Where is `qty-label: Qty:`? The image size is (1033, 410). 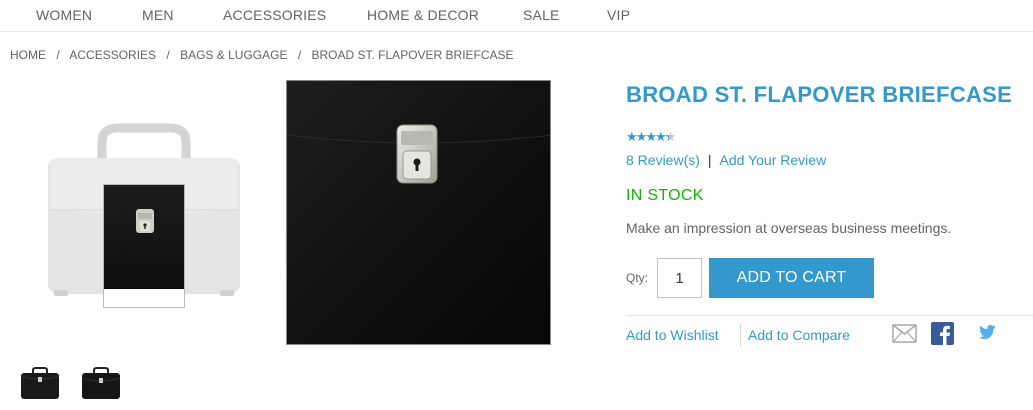
qty-label: Qty: is located at coordinates (637, 278).